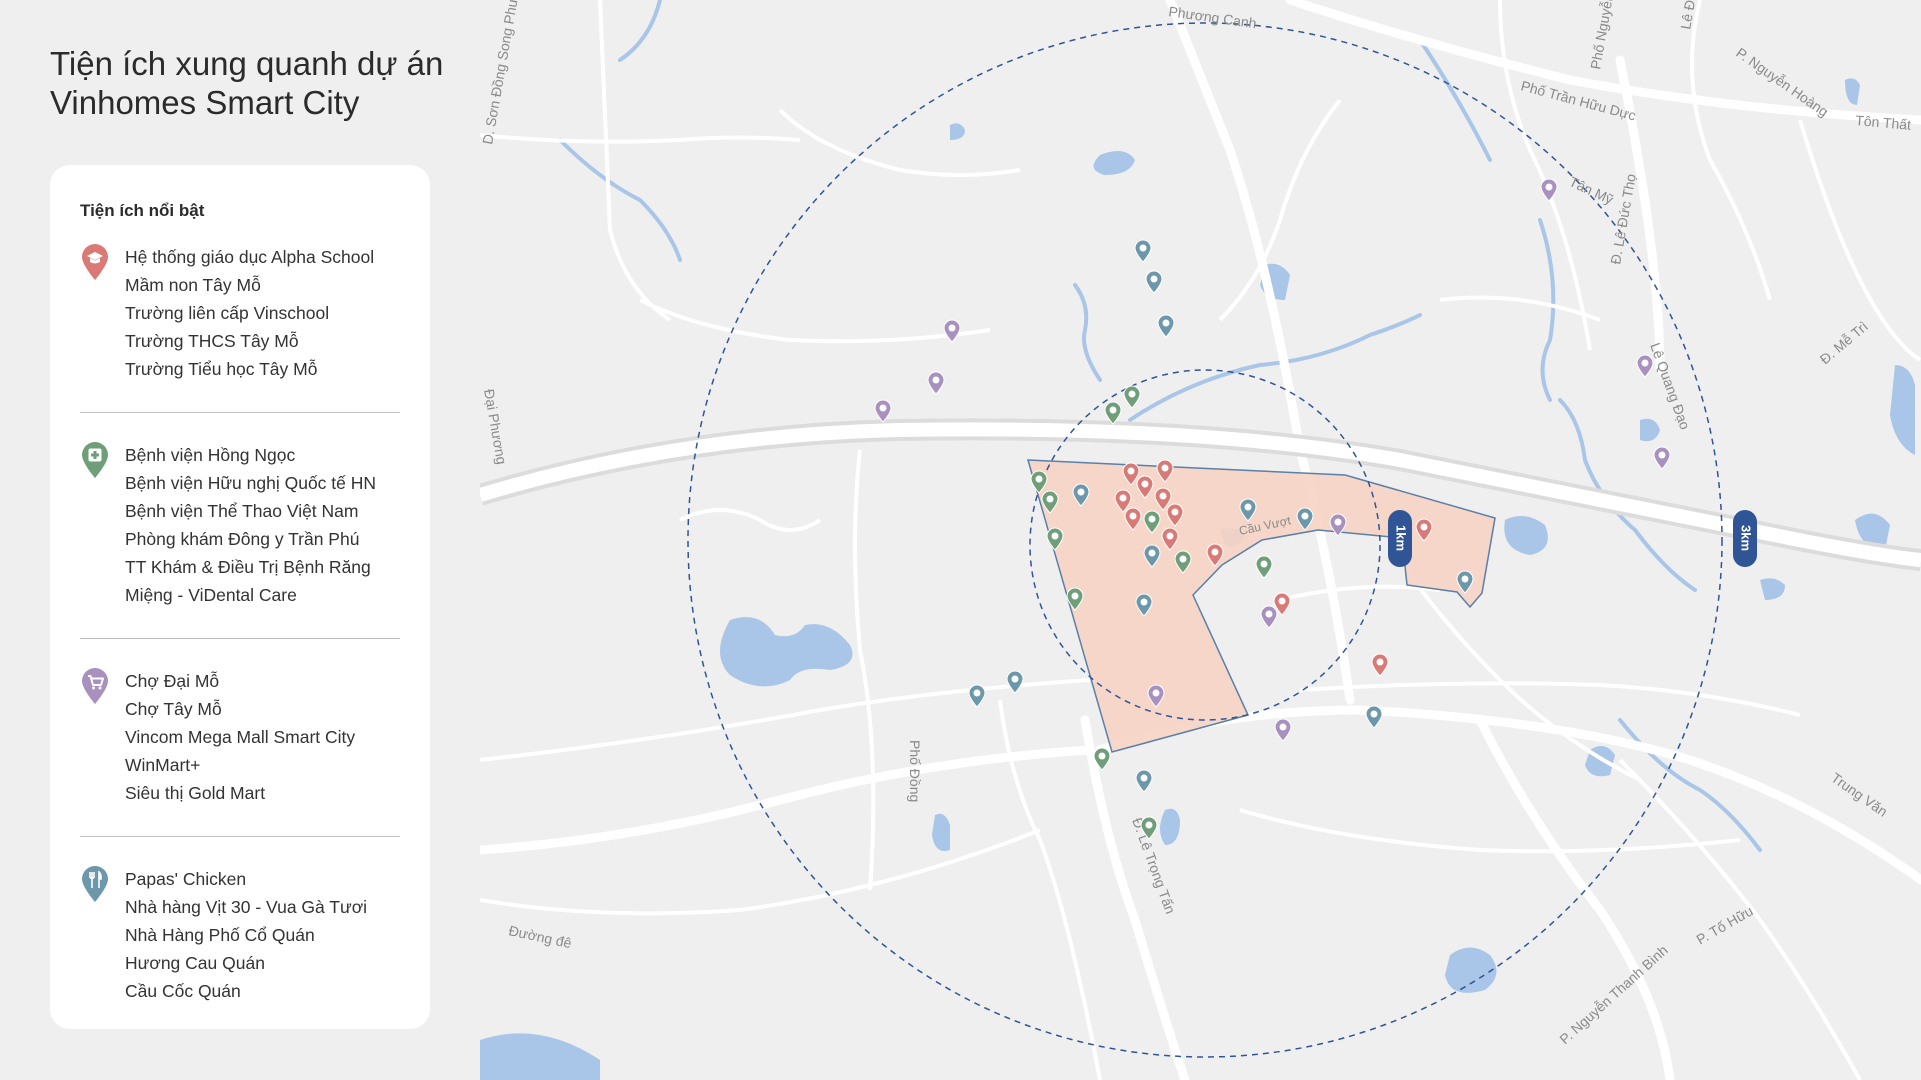 The width and height of the screenshot is (1921, 1080). I want to click on list-item: Miệng - ViDental Care, so click(250, 595).